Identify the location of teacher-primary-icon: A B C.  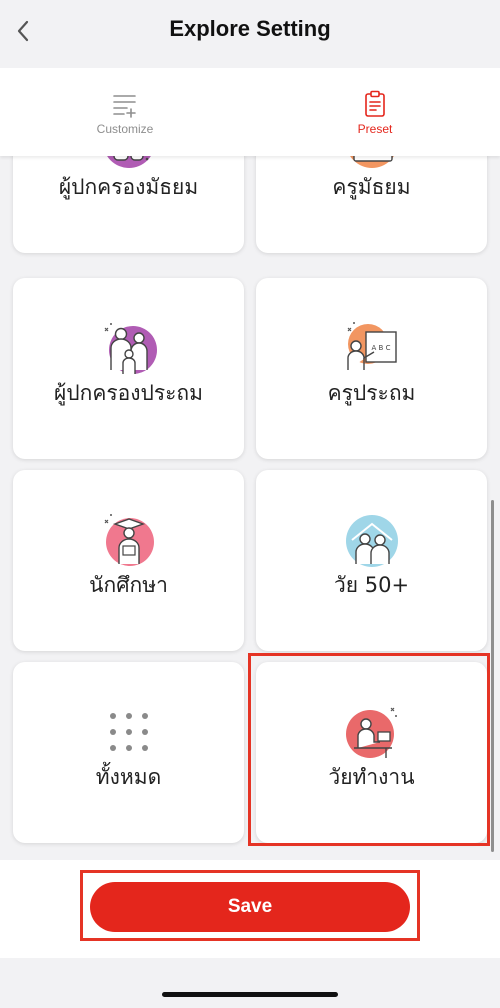
(372, 346).